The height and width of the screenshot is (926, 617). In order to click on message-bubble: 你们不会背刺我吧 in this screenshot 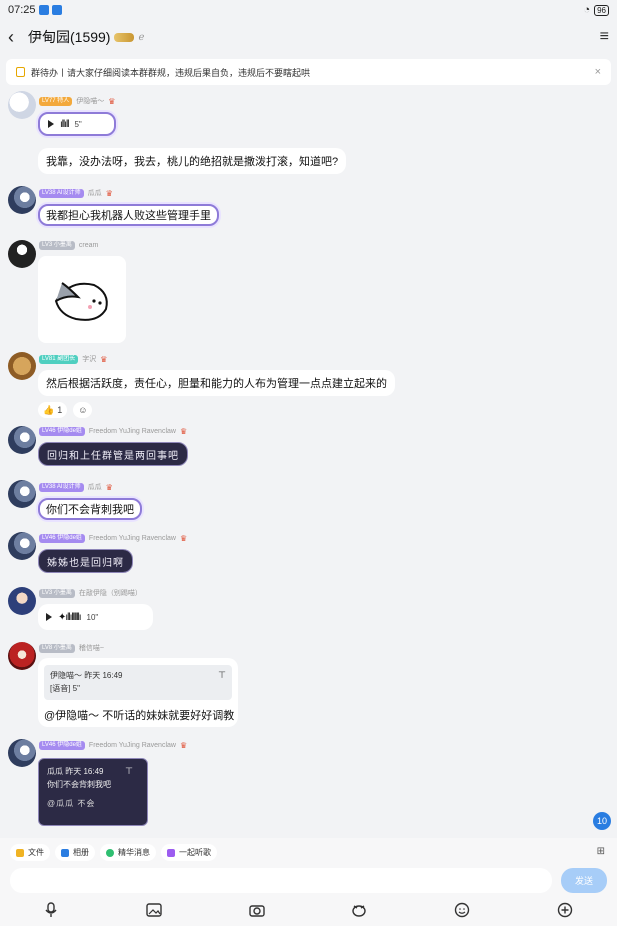, I will do `click(90, 509)`.